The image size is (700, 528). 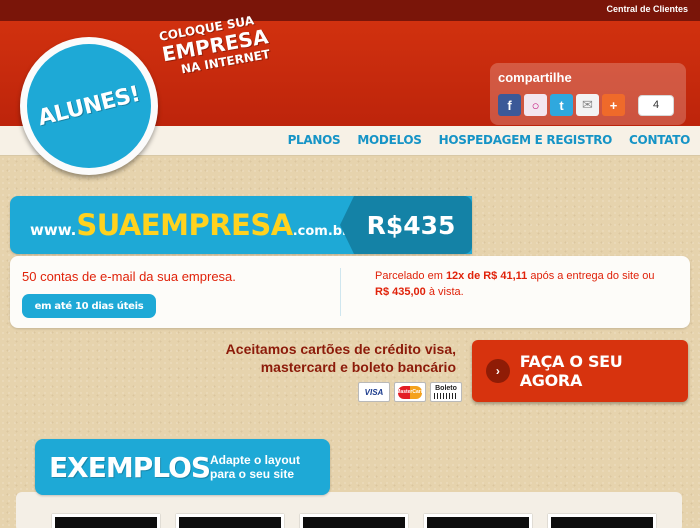 I want to click on cash-price: R$ 435,00, so click(x=400, y=292).